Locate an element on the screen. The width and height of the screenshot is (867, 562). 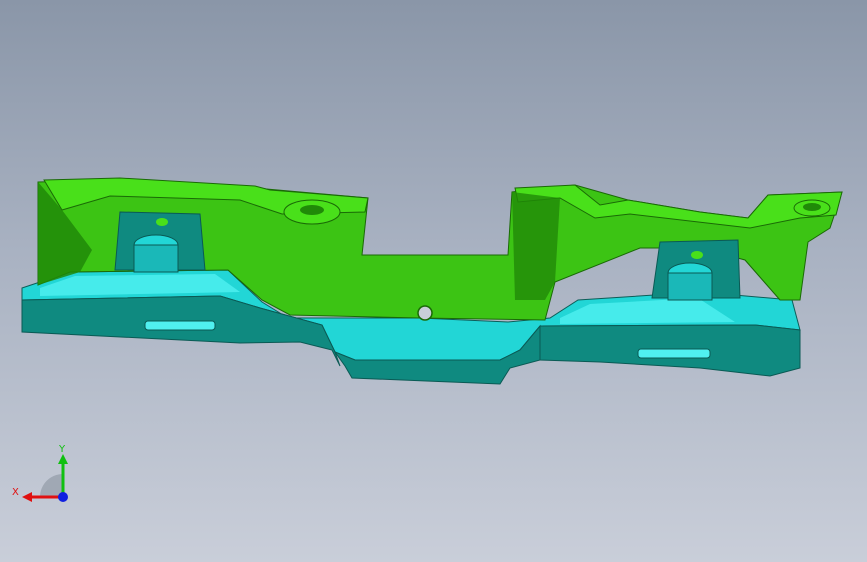
x-axis-label: X is located at coordinates (15, 492).